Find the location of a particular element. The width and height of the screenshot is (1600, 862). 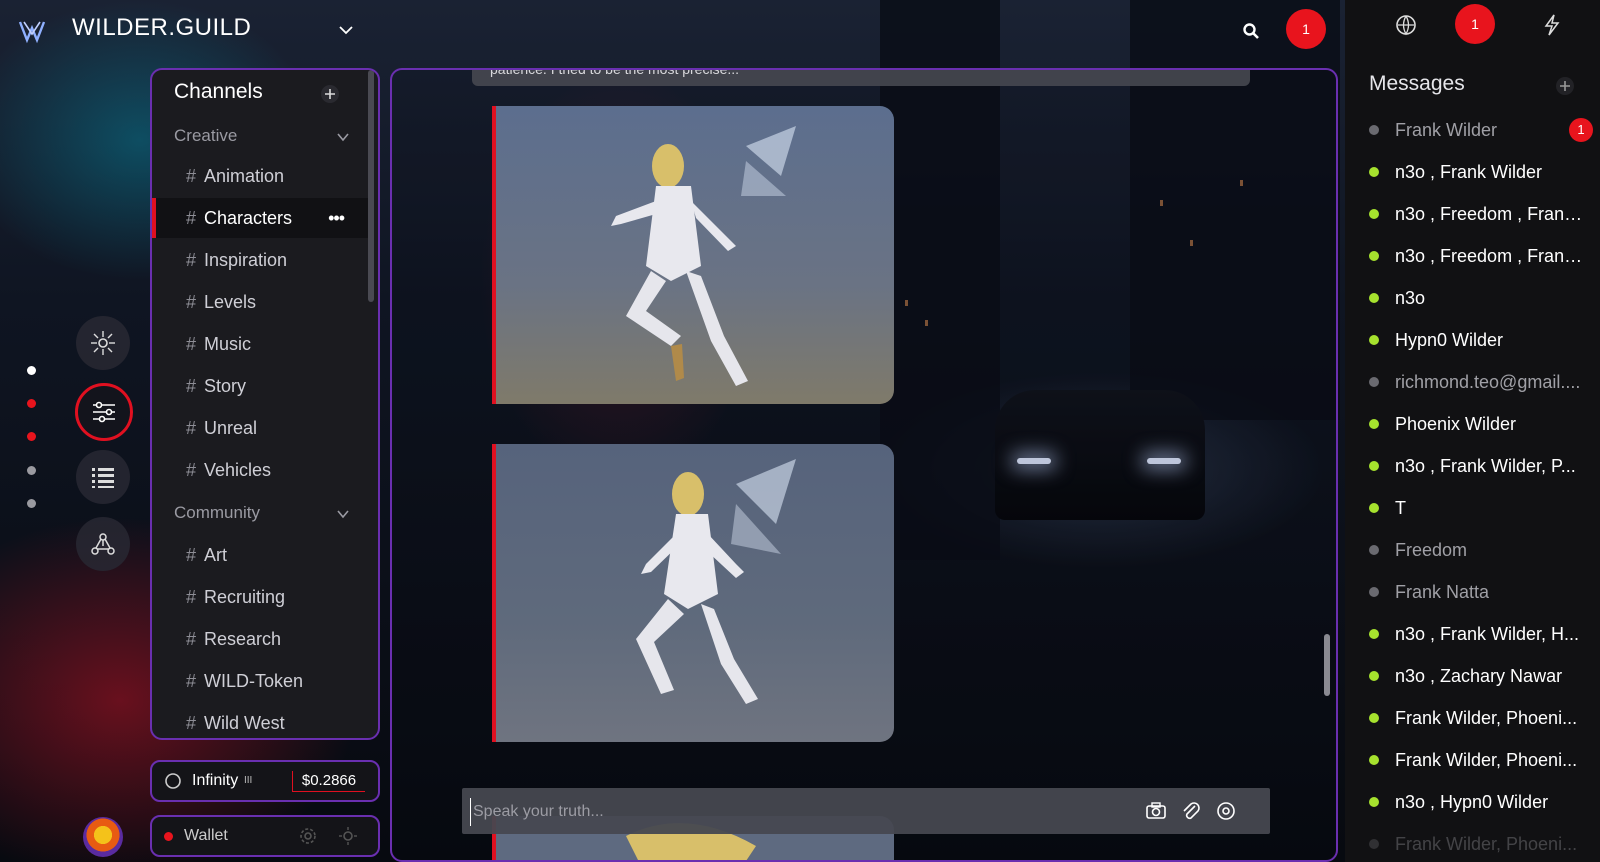

conversation-item: Phoenix Wilder is located at coordinates (1479, 424).